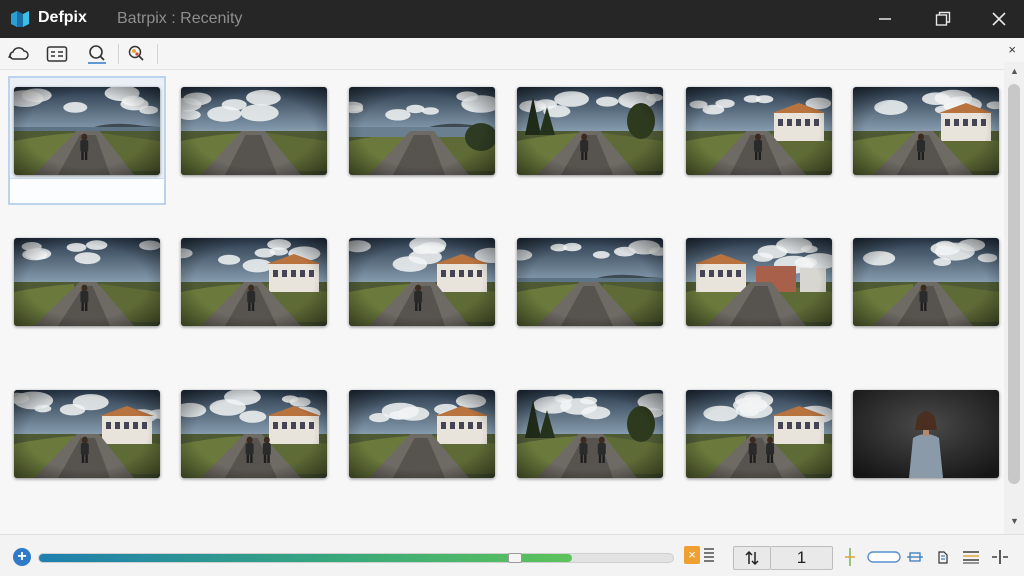  I want to click on photo-thumbnail-villa-walkers-pair, so click(254, 434).